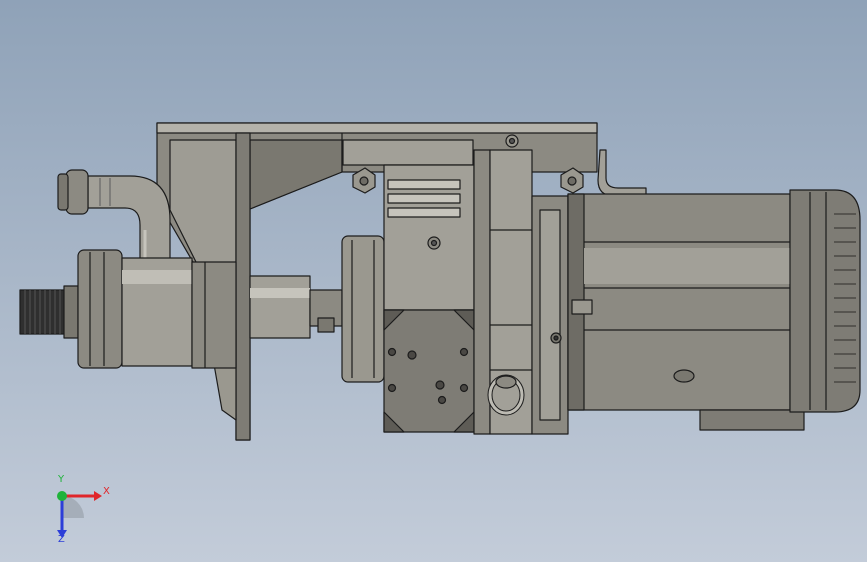  I want to click on x-axis-label: X, so click(106, 491).